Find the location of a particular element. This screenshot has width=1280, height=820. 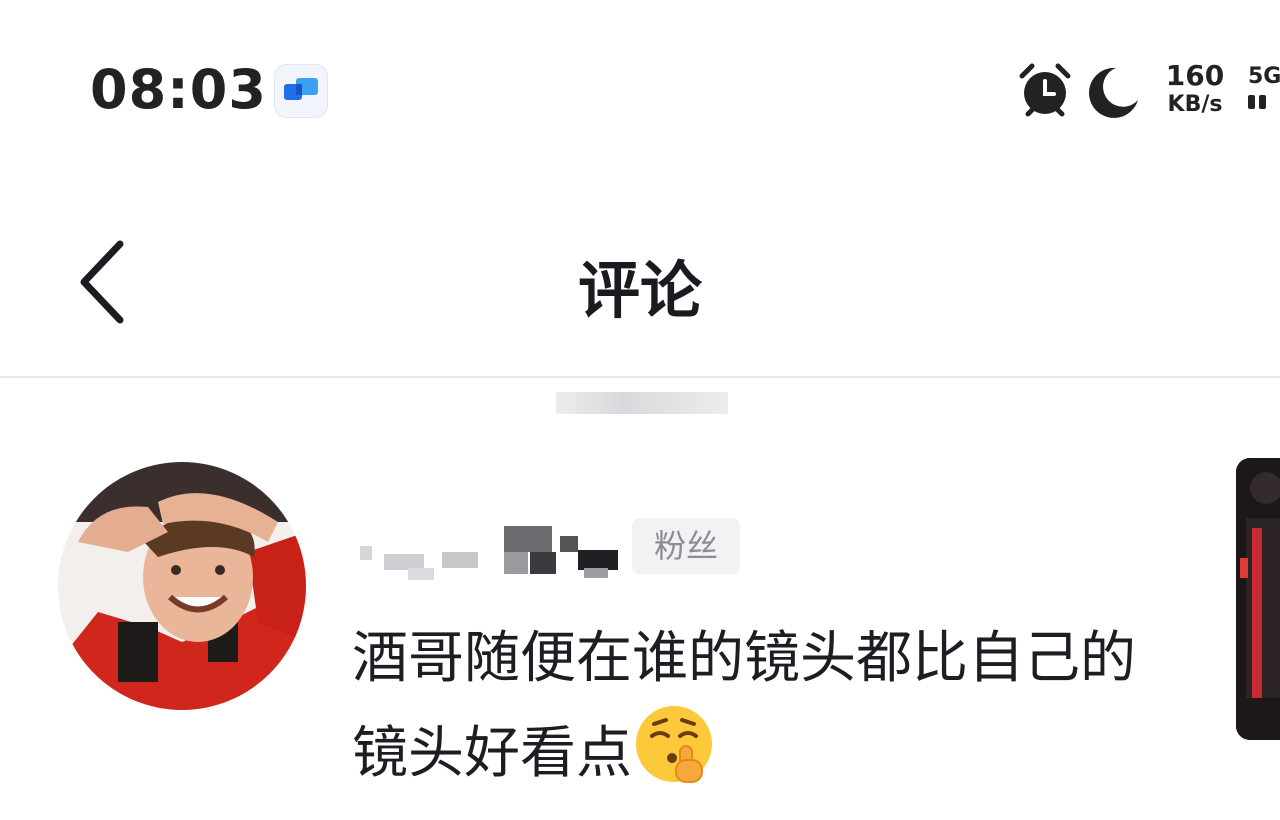

network-speed-value: 160 is located at coordinates (1195, 75).